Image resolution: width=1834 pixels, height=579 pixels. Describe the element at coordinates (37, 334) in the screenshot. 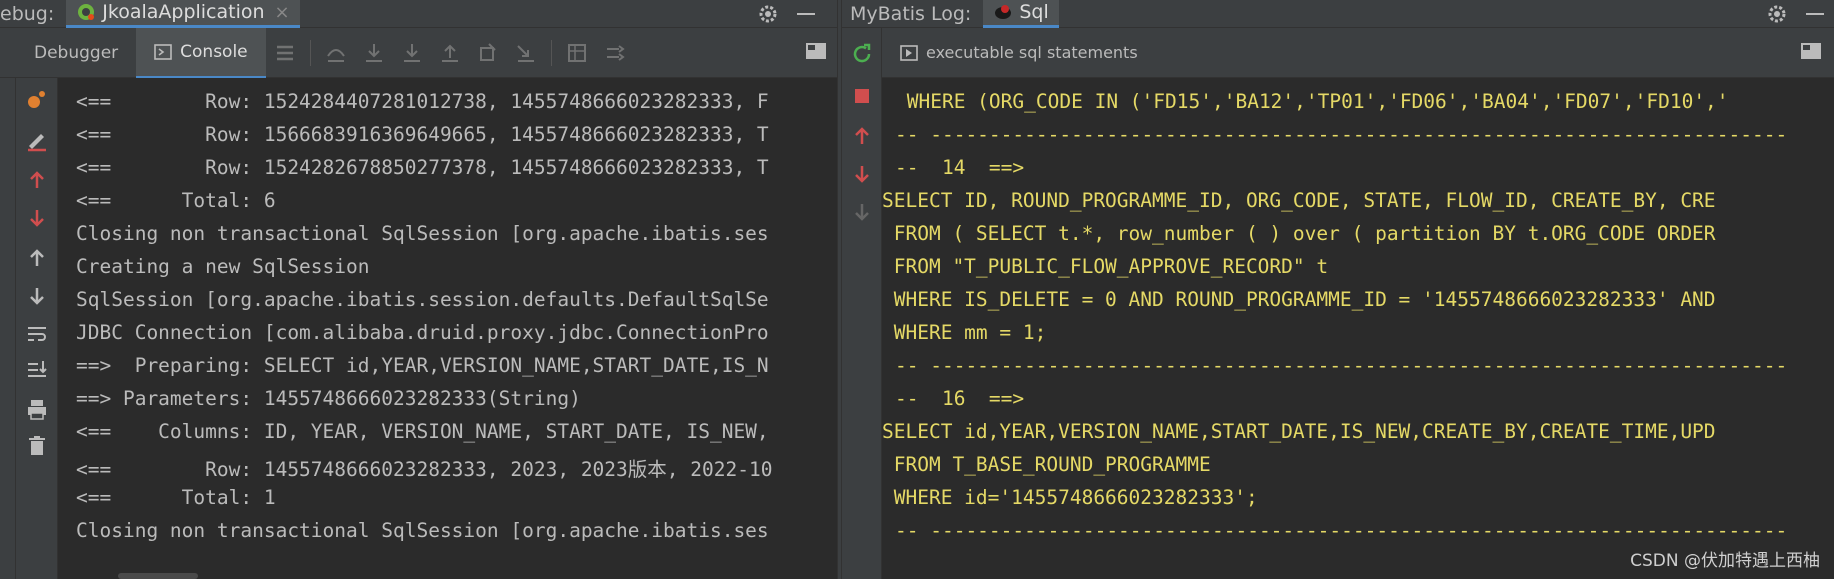

I see `soft-wrap-icon` at that location.